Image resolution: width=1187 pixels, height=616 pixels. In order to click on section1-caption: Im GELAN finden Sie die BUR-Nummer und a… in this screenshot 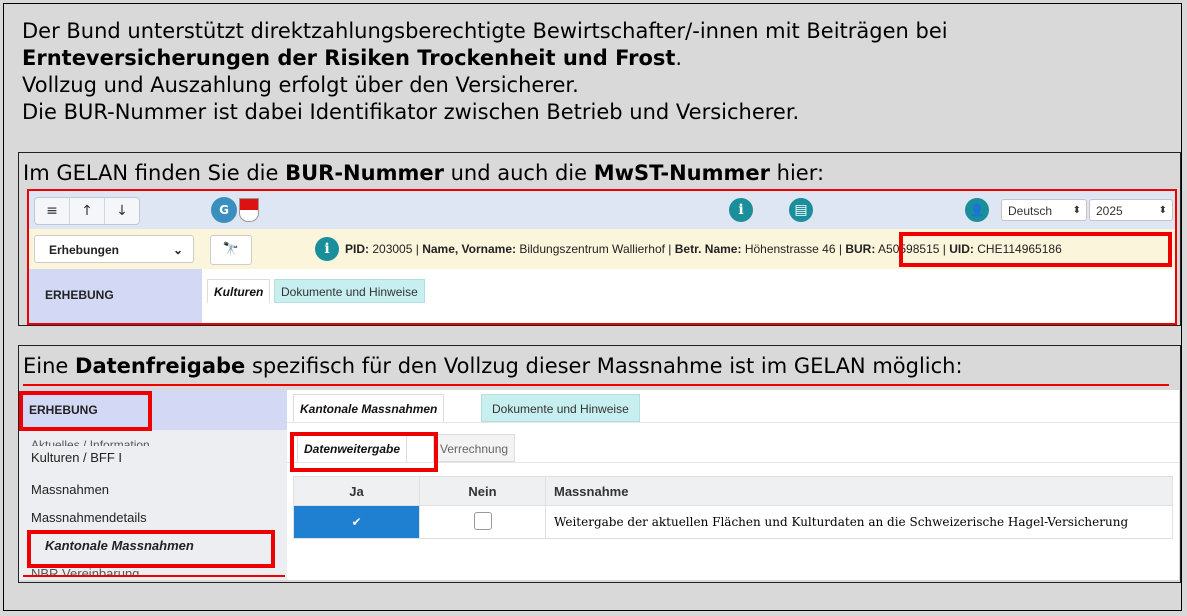, I will do `click(424, 173)`.